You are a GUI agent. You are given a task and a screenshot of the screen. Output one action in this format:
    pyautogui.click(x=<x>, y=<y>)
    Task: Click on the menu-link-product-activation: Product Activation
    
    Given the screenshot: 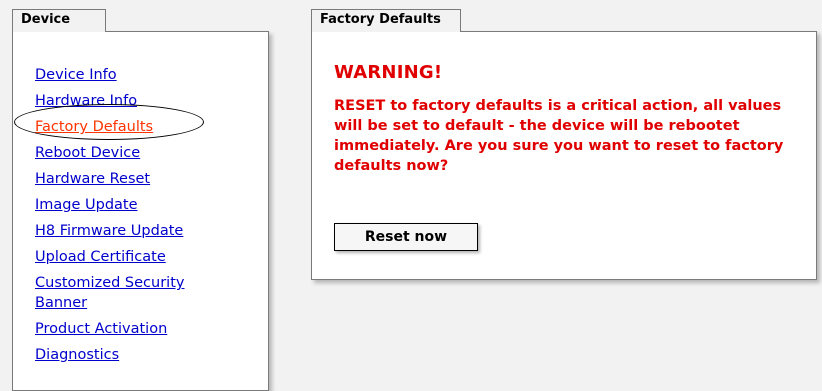 What is the action you would take?
    pyautogui.click(x=135, y=329)
    